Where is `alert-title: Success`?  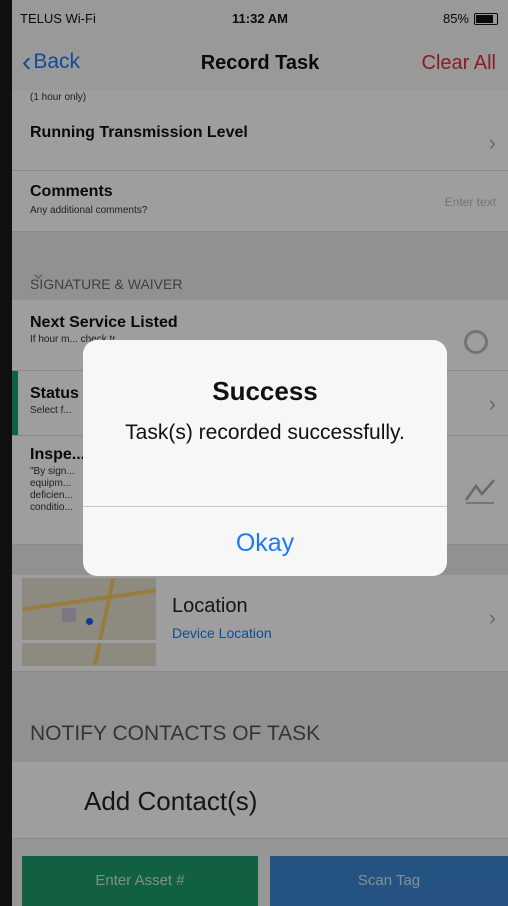
alert-title: Success is located at coordinates (265, 391).